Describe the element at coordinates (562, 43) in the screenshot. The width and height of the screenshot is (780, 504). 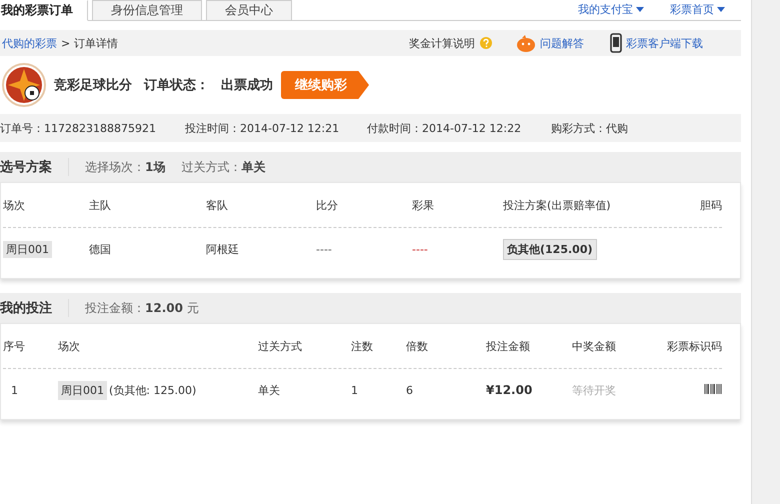
I see `help-link: 问题解答` at that location.